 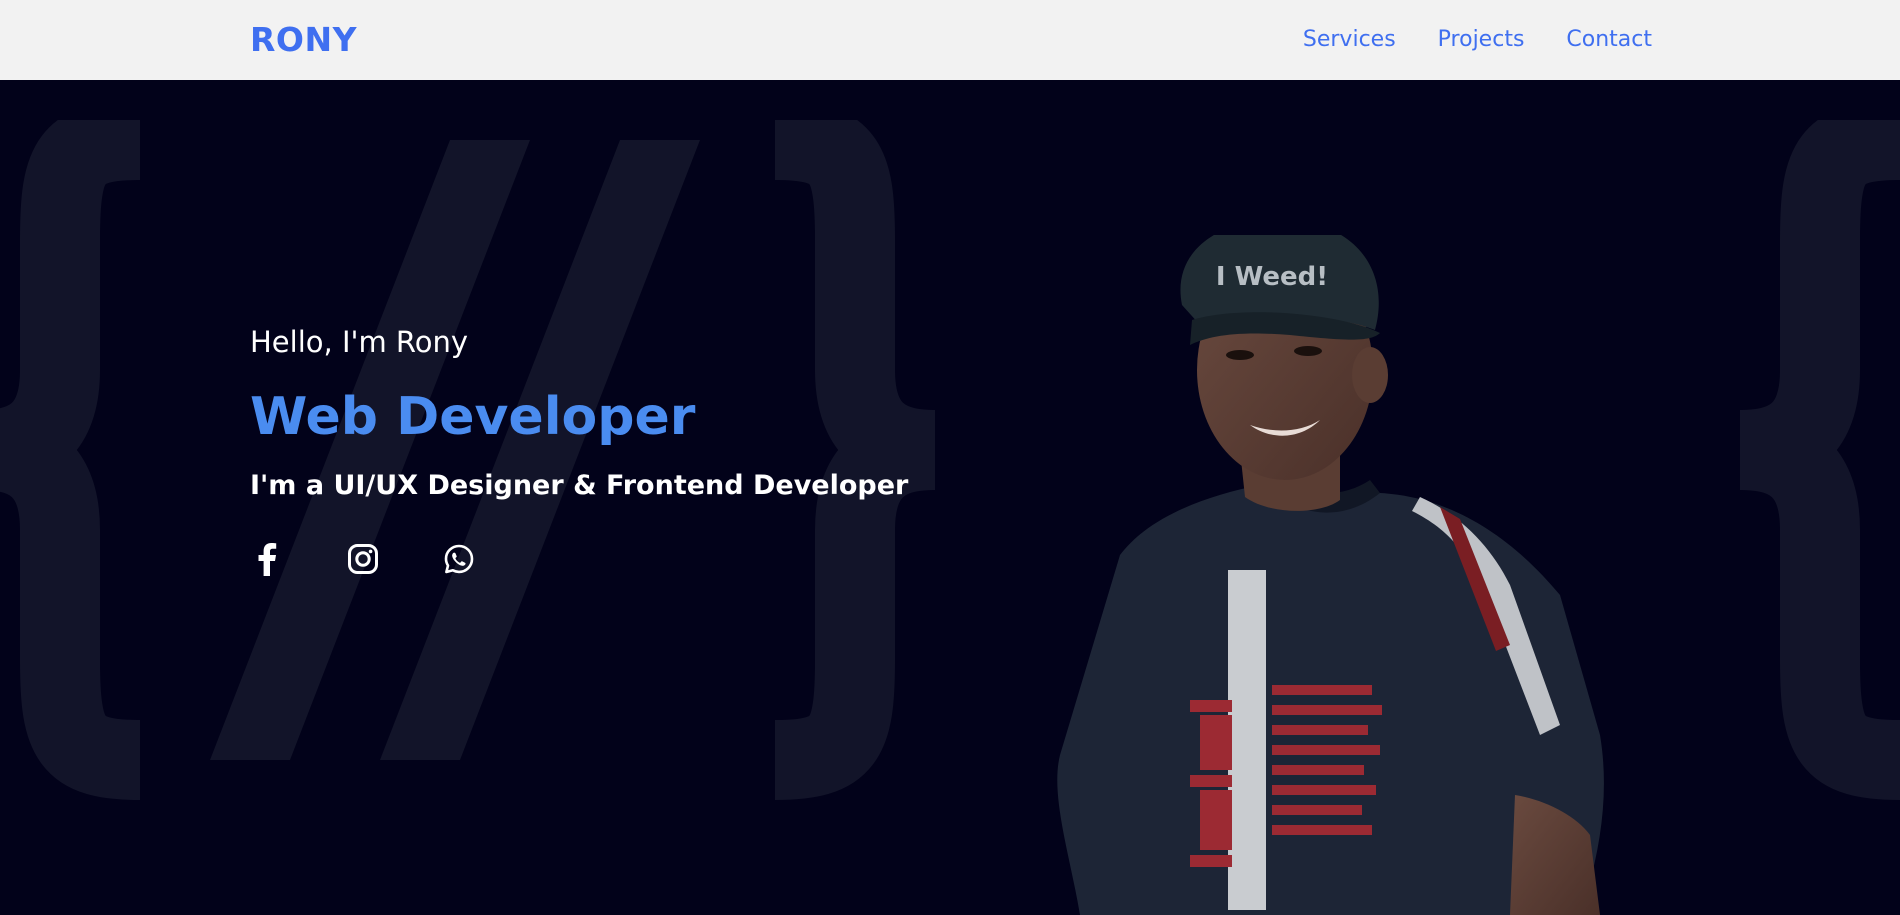 What do you see at coordinates (473, 417) in the screenshot?
I see `role-title: Web Developer` at bounding box center [473, 417].